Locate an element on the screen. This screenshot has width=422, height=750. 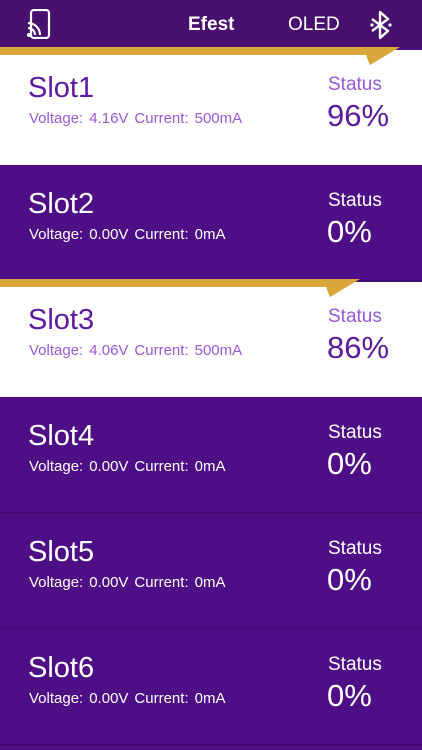
slot-name: Slot4 is located at coordinates (61, 436).